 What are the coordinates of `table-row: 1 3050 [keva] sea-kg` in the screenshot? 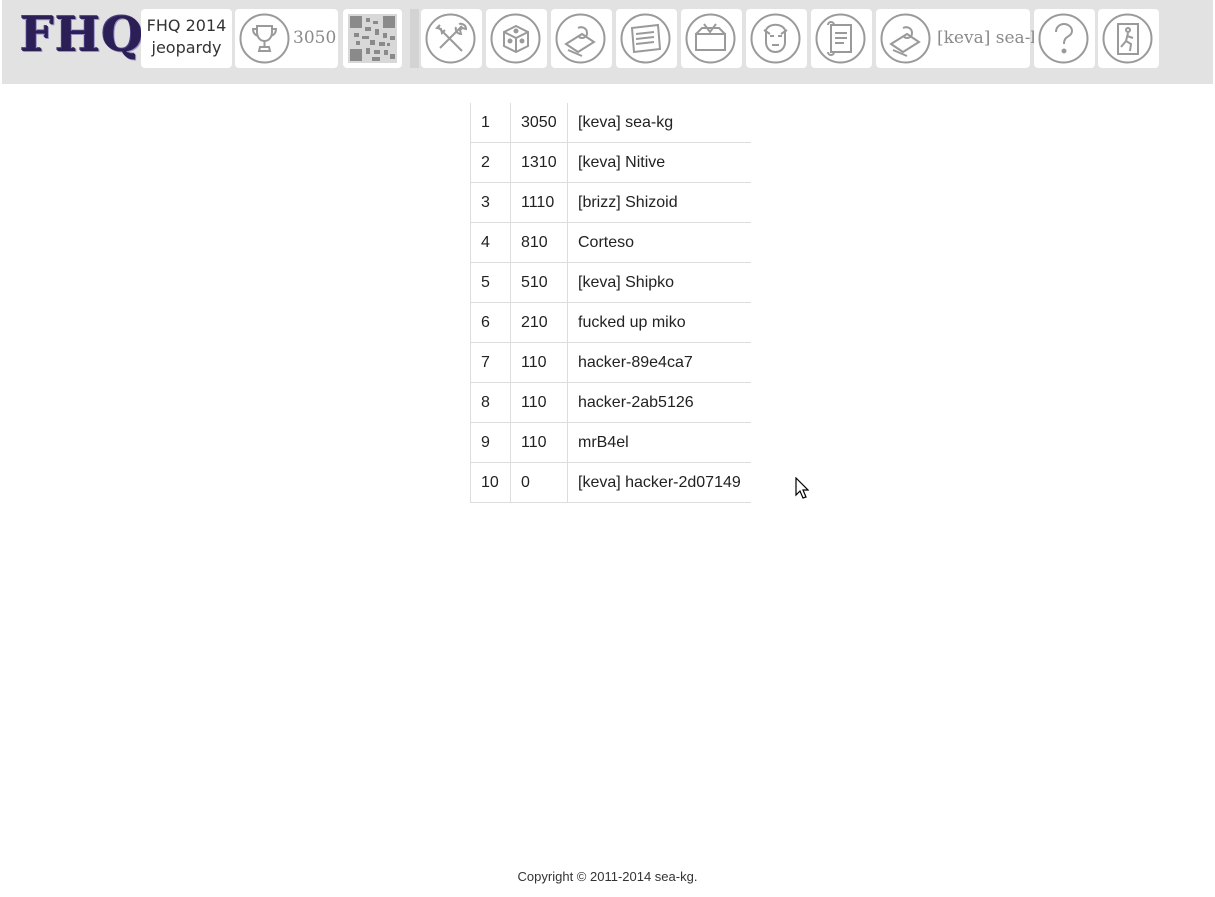 It's located at (610, 123).